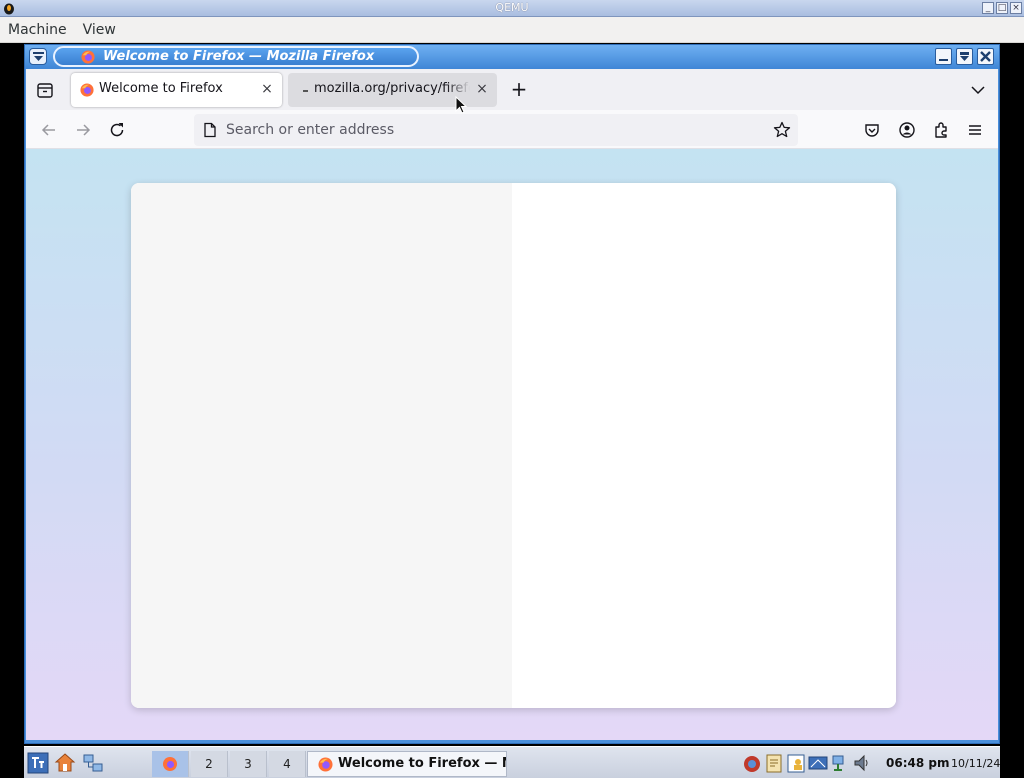 This screenshot has height=778, width=1024. What do you see at coordinates (818, 763) in the screenshot?
I see `display-settings-icon` at bounding box center [818, 763].